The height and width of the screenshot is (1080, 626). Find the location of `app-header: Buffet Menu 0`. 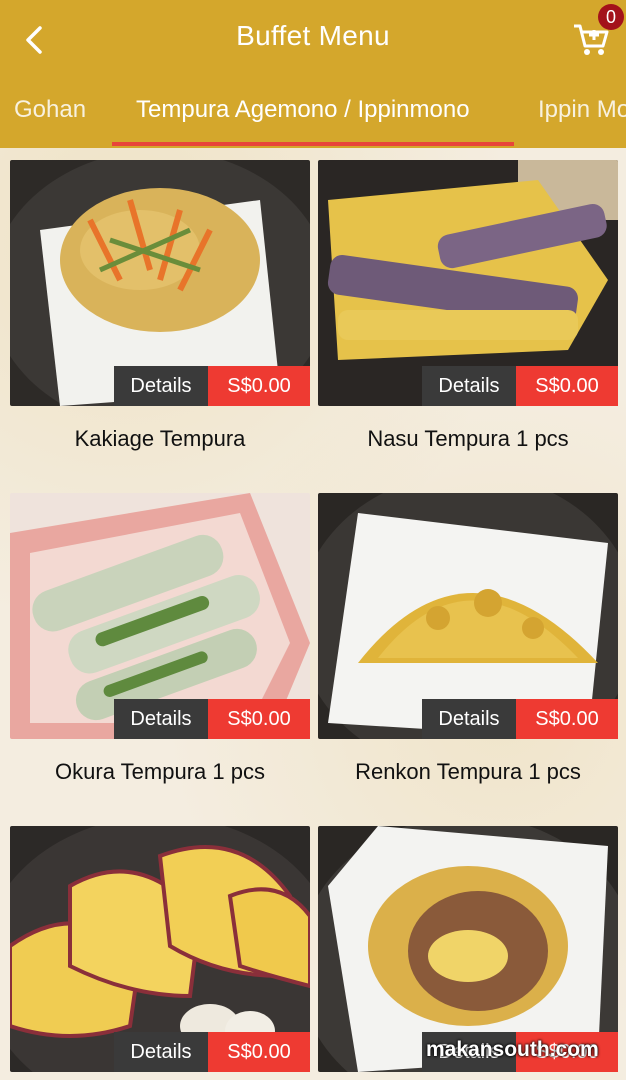

app-header: Buffet Menu 0 is located at coordinates (313, 40).